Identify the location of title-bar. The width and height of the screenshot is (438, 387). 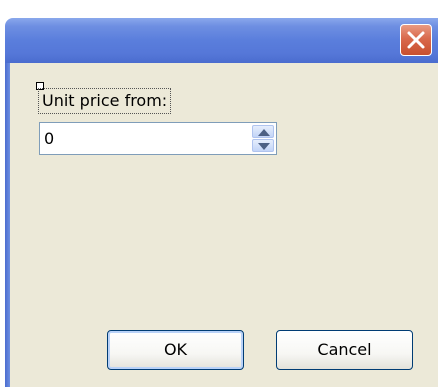
(221, 40).